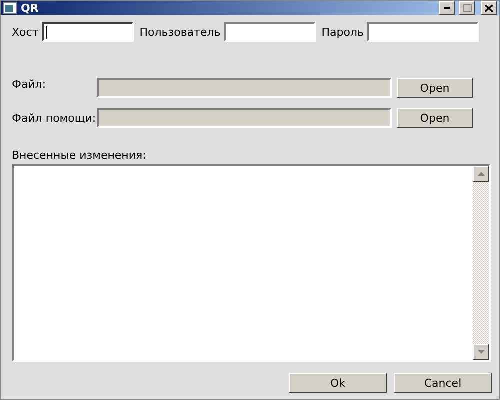  What do you see at coordinates (30, 8) in the screenshot?
I see `window-title: QR` at bounding box center [30, 8].